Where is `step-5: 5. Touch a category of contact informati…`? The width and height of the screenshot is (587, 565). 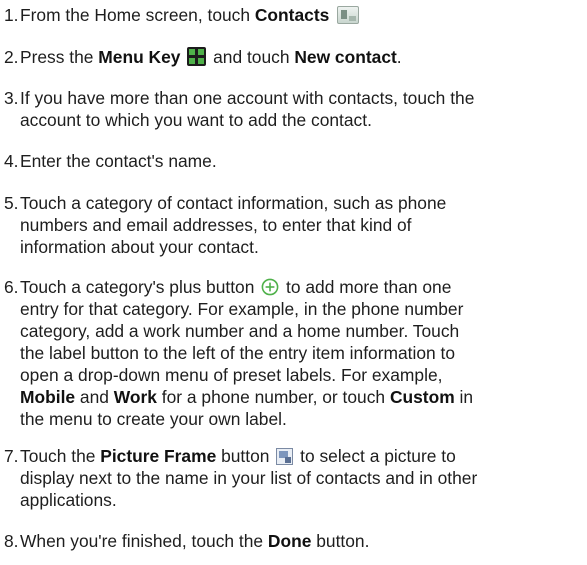 step-5: 5. Touch a category of contact informati… is located at coordinates (292, 225).